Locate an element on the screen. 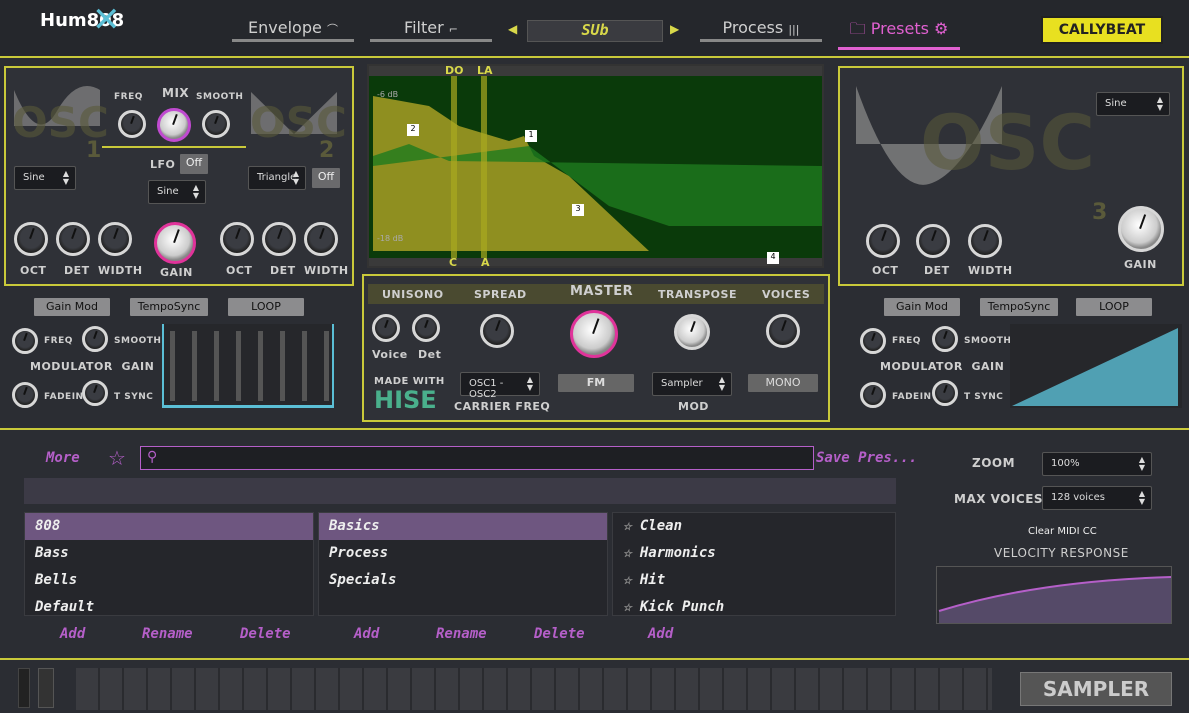  tab-filter: Filter ⌐ is located at coordinates (431, 30).